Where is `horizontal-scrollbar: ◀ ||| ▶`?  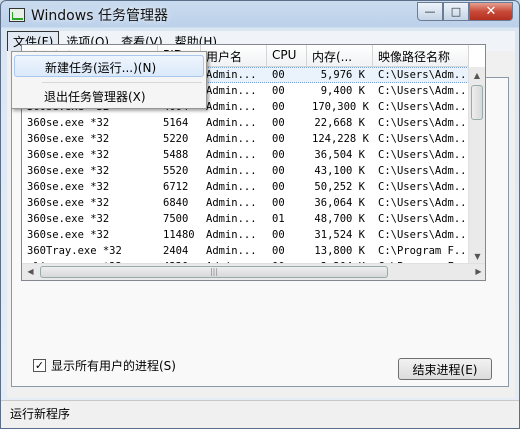
horizontal-scrollbar: ◀ ||| ▶ is located at coordinates (253, 271).